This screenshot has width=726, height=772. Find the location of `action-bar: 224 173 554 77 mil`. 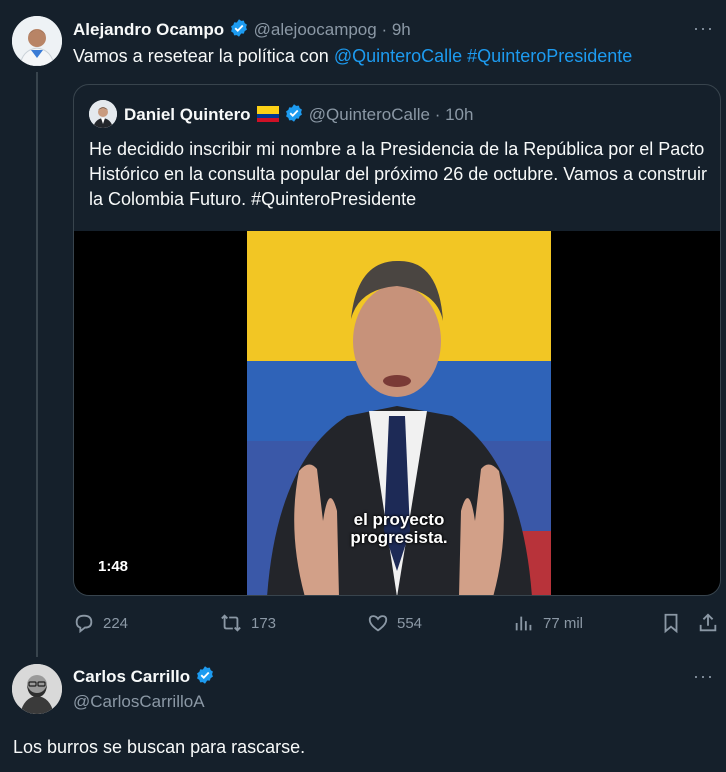

action-bar: 224 173 554 77 mil is located at coordinates (397, 623).